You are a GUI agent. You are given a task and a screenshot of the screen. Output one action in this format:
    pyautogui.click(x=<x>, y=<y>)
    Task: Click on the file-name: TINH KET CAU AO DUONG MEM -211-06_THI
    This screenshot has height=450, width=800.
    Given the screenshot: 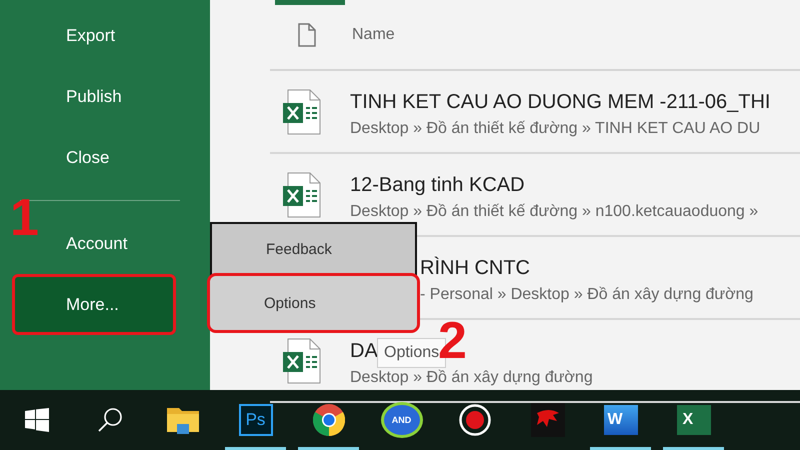 What is the action you would take?
    pyautogui.click(x=560, y=102)
    